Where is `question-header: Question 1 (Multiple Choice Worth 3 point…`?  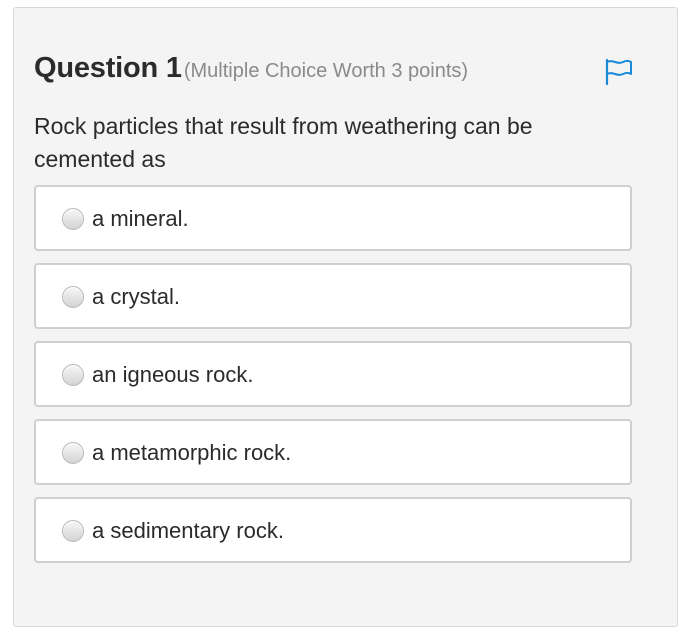
question-header: Question 1 (Multiple Choice Worth 3 point… is located at coordinates (334, 72).